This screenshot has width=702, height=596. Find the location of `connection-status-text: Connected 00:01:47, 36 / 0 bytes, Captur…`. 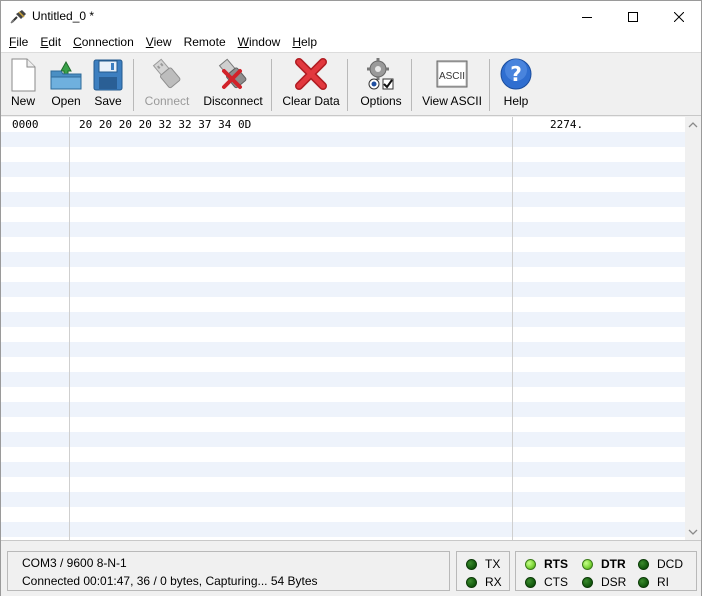

connection-status-text: Connected 00:01:47, 36 / 0 bytes, Captur… is located at coordinates (170, 581).